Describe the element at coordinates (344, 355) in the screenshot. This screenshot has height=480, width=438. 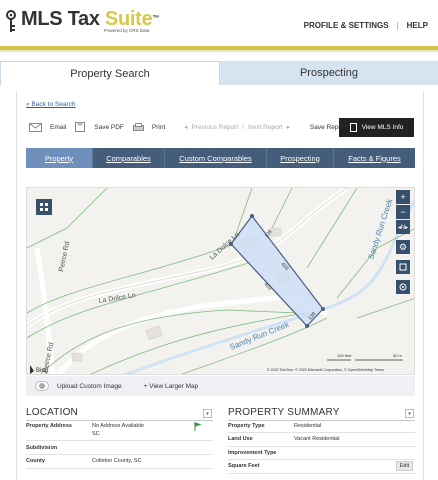
I see `scale-feet: 100 feet` at that location.